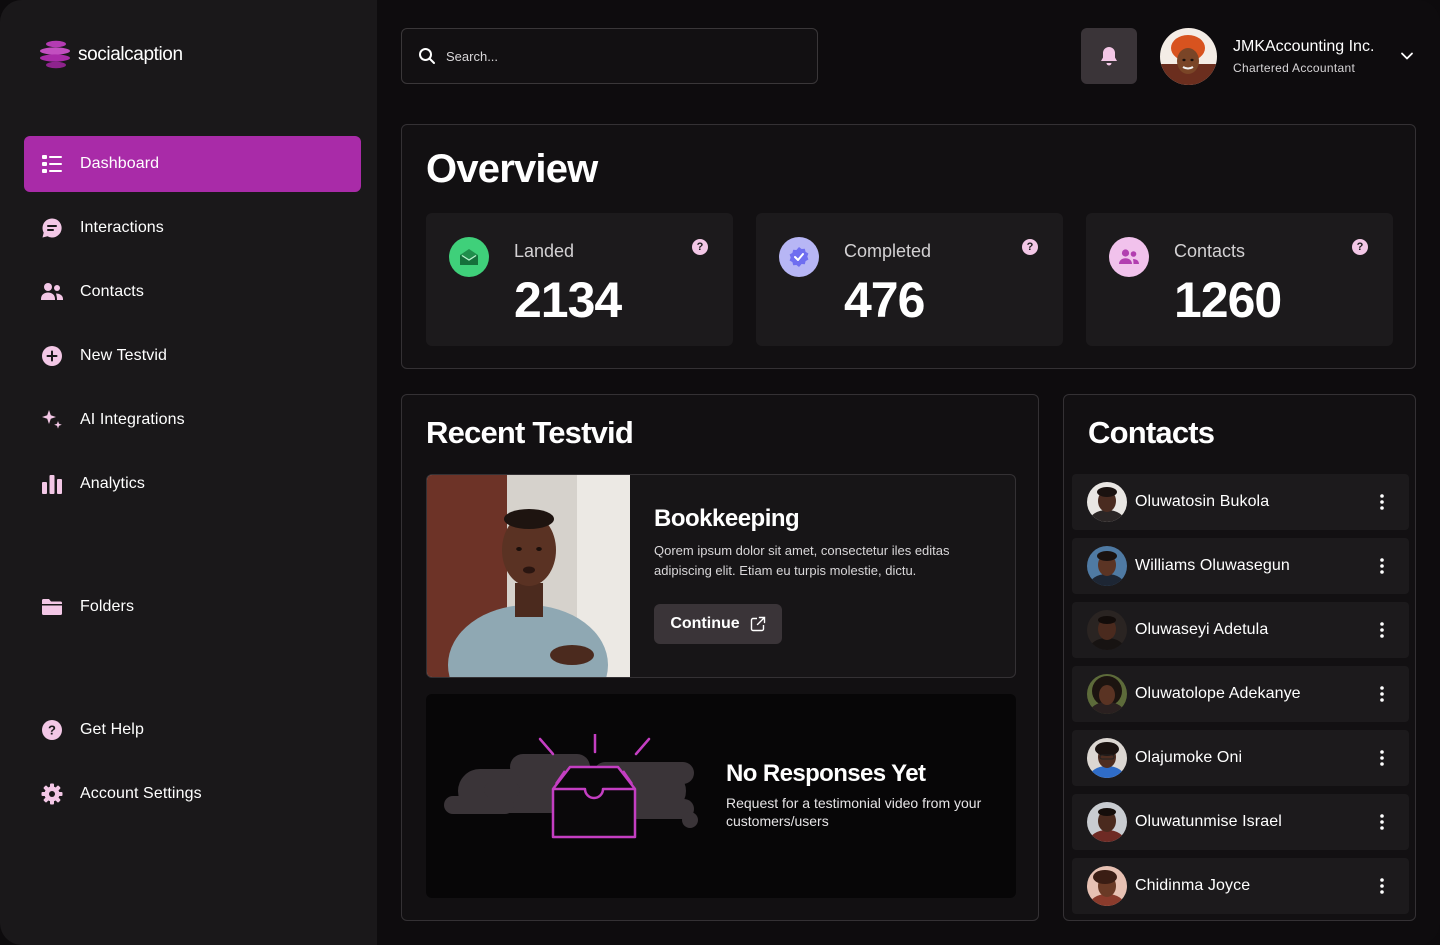 The width and height of the screenshot is (1440, 945). I want to click on user-profile-menu: JMKAccounting Inc. Chartered Accountant, so click(1287, 56).